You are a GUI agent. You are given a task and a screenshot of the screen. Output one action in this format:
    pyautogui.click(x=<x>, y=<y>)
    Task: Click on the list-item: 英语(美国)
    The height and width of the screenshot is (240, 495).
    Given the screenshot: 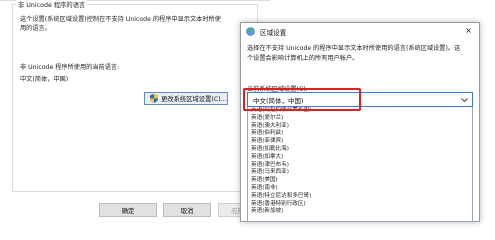 What is the action you would take?
    pyautogui.click(x=360, y=181)
    